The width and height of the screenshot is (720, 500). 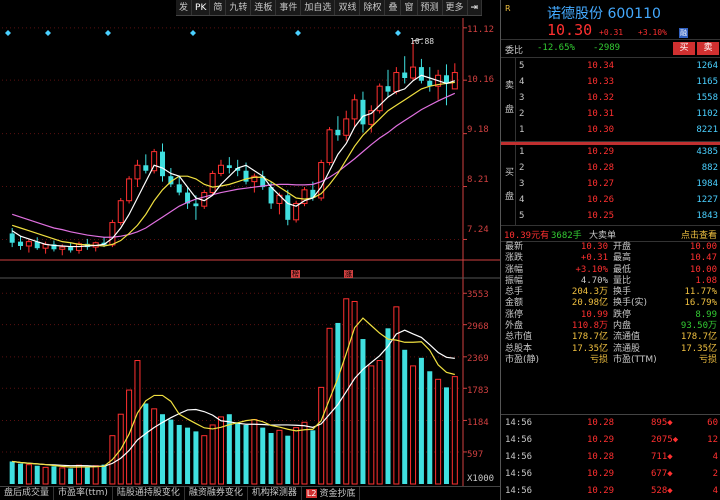 What do you see at coordinates (712, 440) in the screenshot?
I see `tick-count: 12` at bounding box center [712, 440].